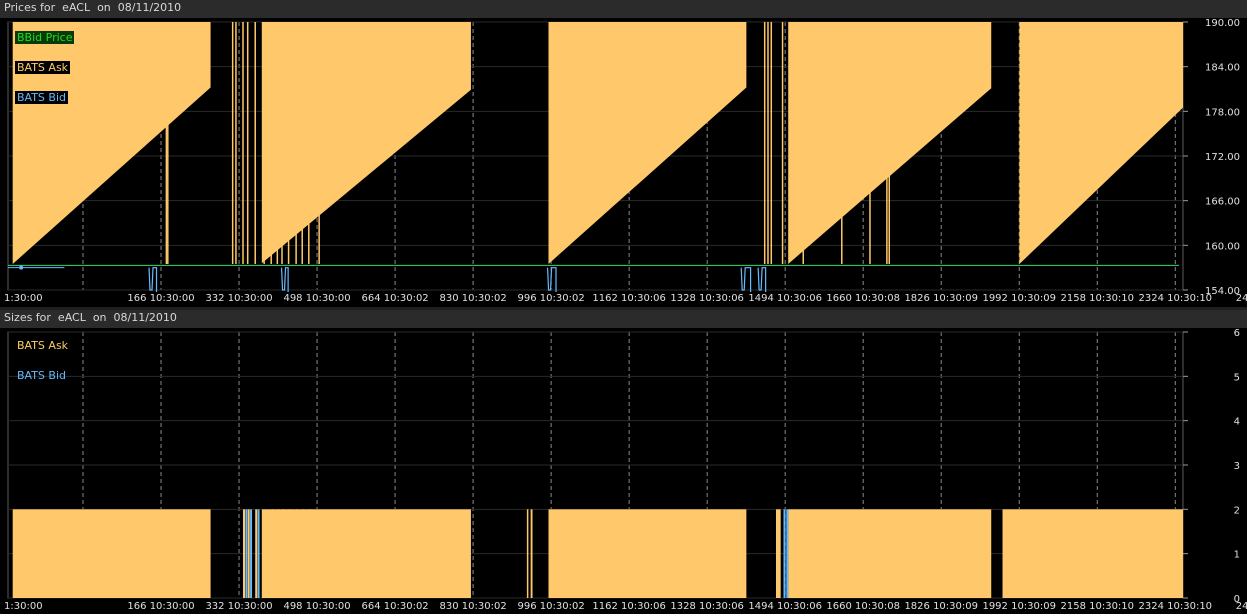 This screenshot has height=614, width=1247. Describe the element at coordinates (1222, 23) in the screenshot. I see `y-tick-label: 190.00` at that location.